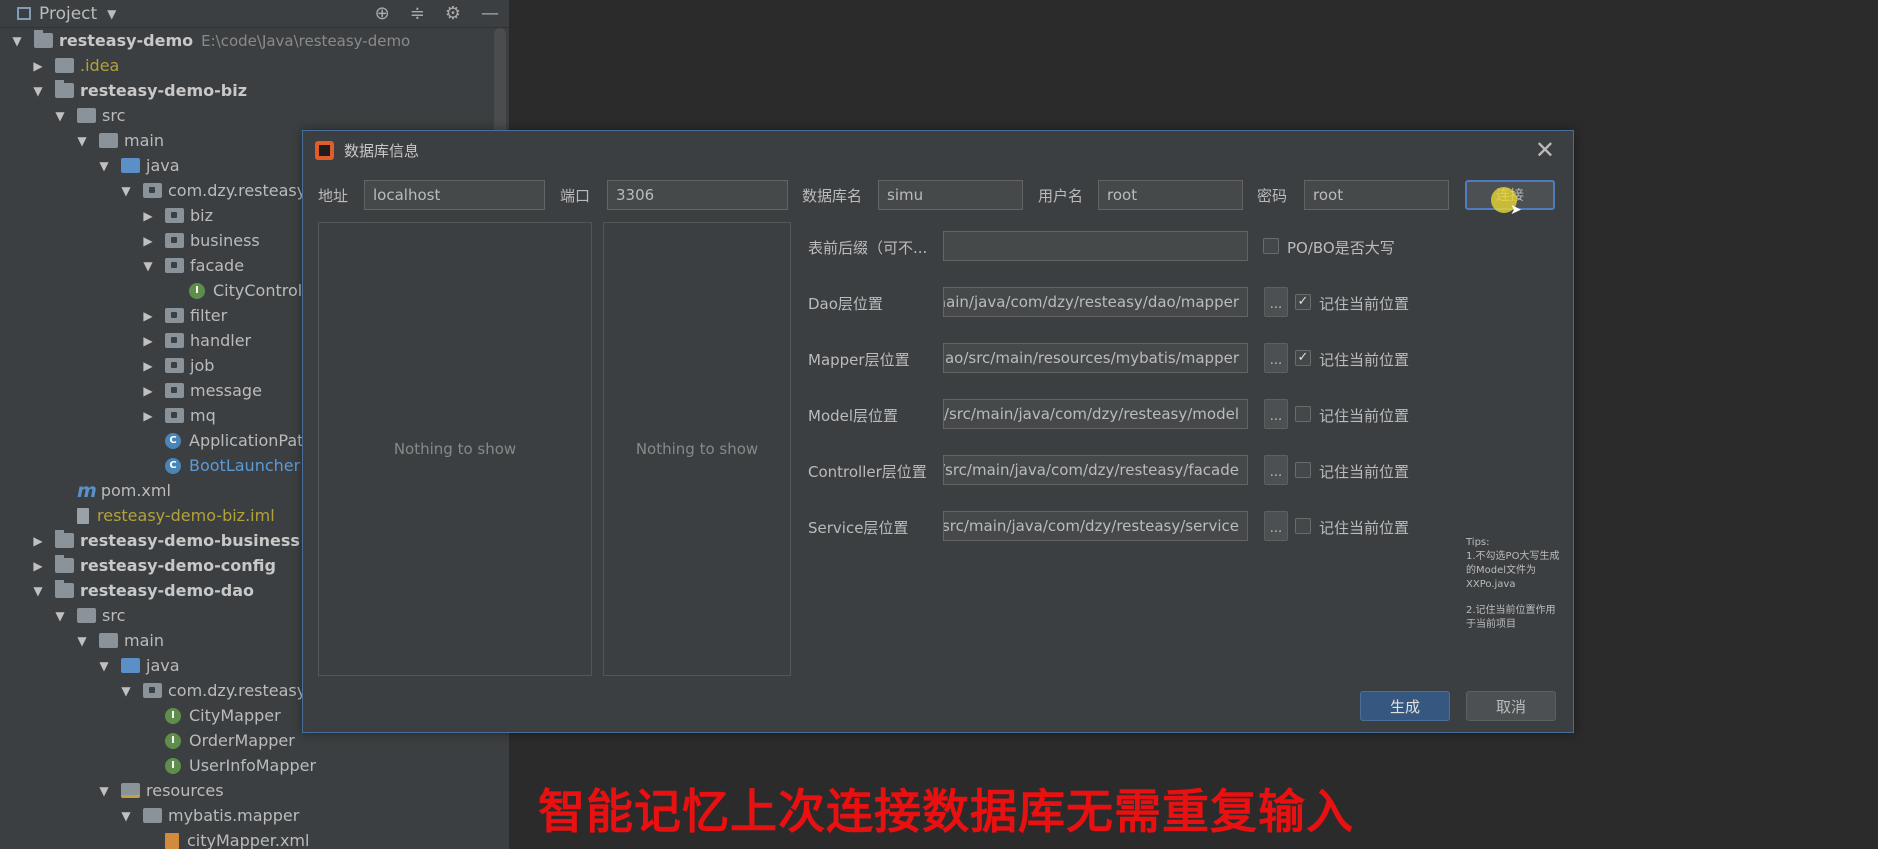 Image resolution: width=1878 pixels, height=849 pixels. I want to click on tree-item-biz: ▶ biz, so click(177, 215).